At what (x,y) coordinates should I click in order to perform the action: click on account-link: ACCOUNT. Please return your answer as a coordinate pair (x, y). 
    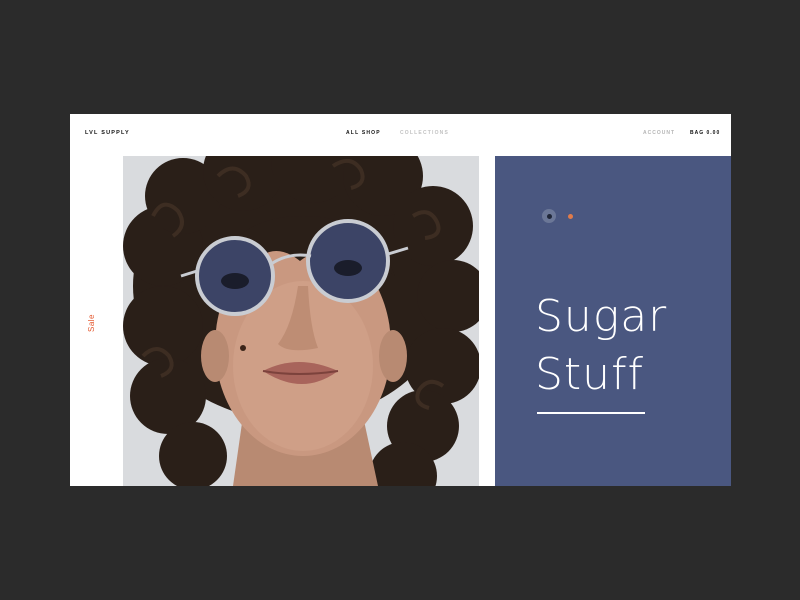
    Looking at the image, I should click on (659, 133).